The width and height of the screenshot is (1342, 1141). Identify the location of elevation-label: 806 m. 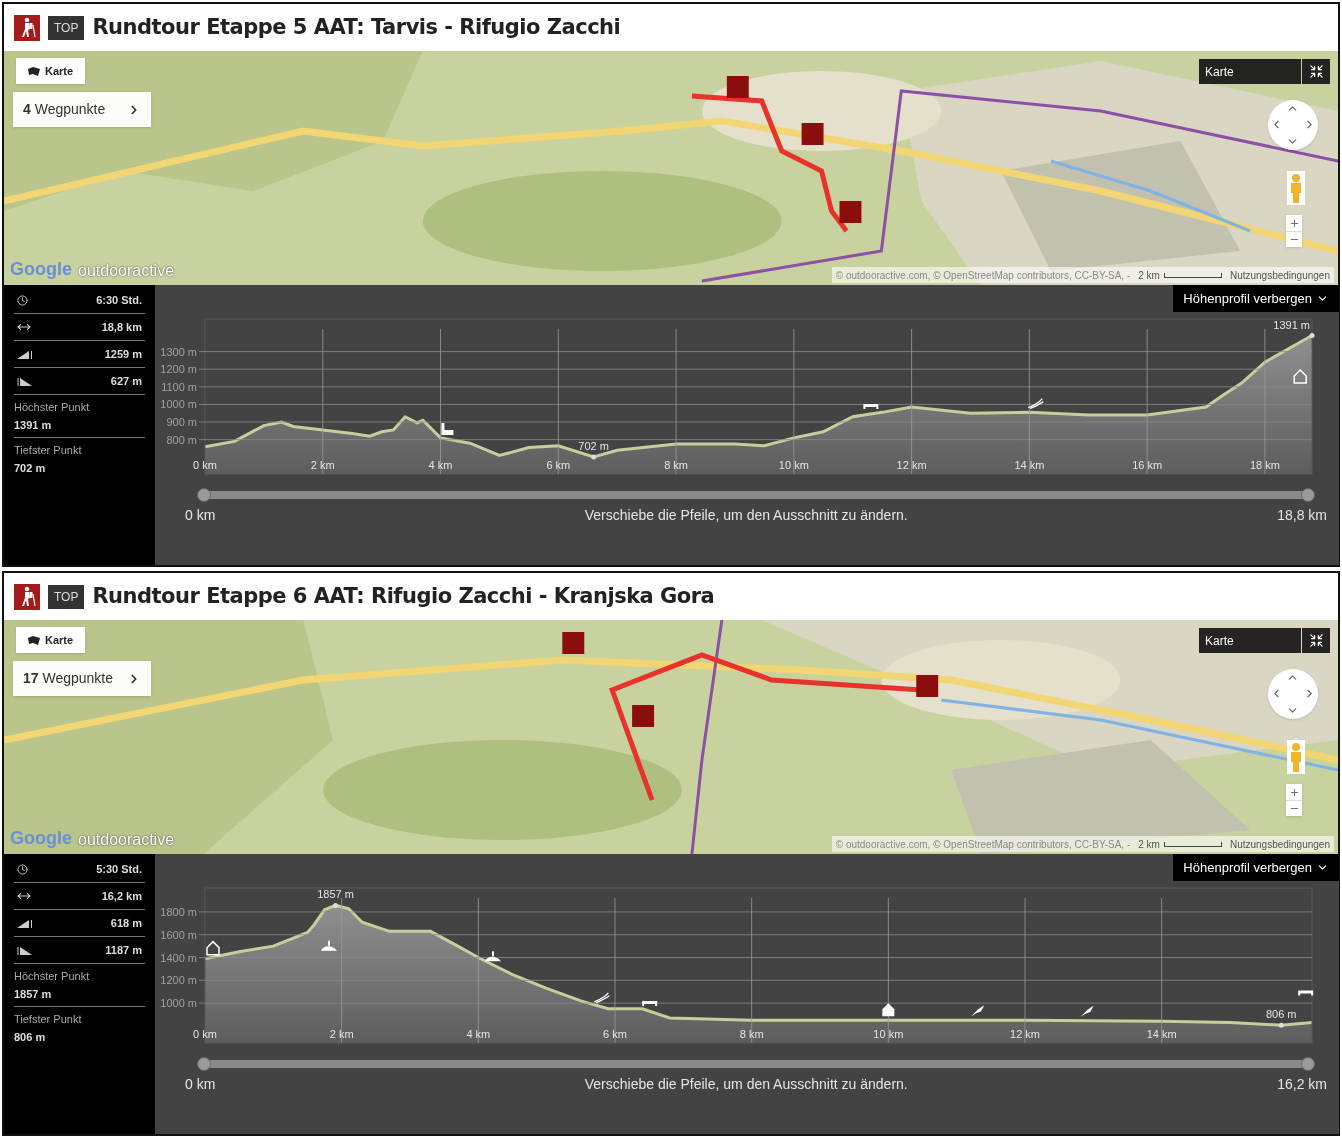
(1281, 1014).